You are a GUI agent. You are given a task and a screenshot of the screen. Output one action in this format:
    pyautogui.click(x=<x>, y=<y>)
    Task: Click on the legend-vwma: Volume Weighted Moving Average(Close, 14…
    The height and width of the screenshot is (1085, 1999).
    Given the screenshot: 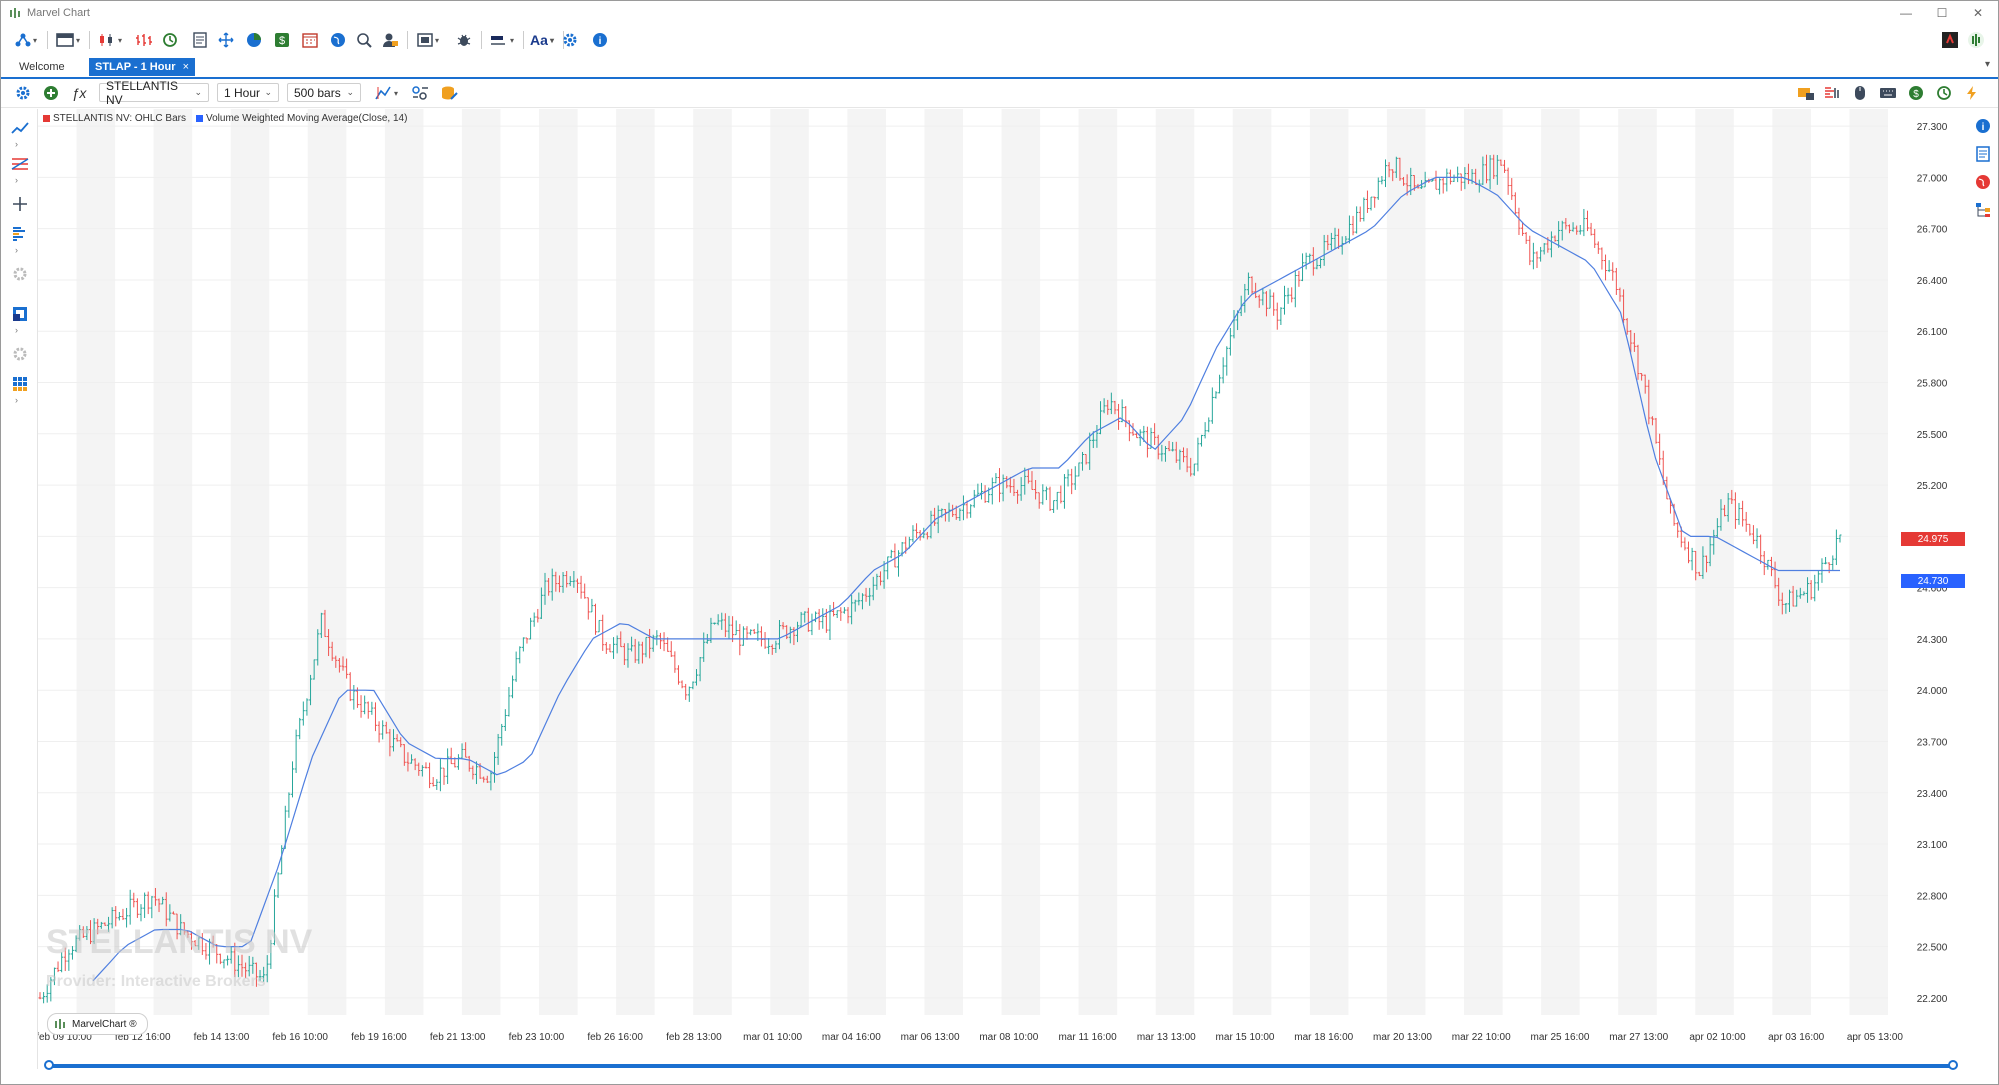 What is the action you would take?
    pyautogui.click(x=301, y=118)
    